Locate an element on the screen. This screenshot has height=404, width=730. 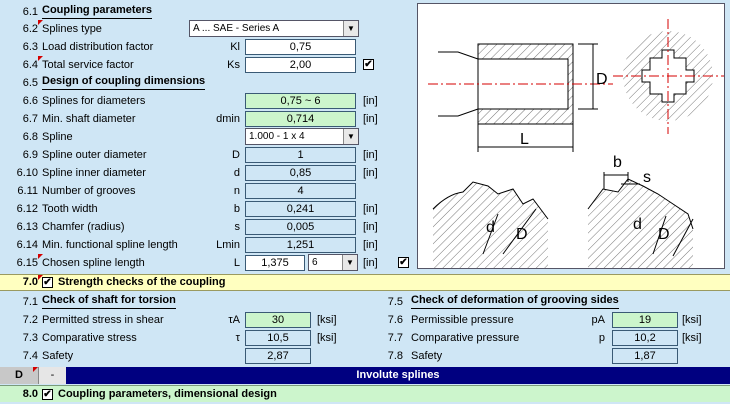
min-length-value: 1,251 is located at coordinates (300, 245).